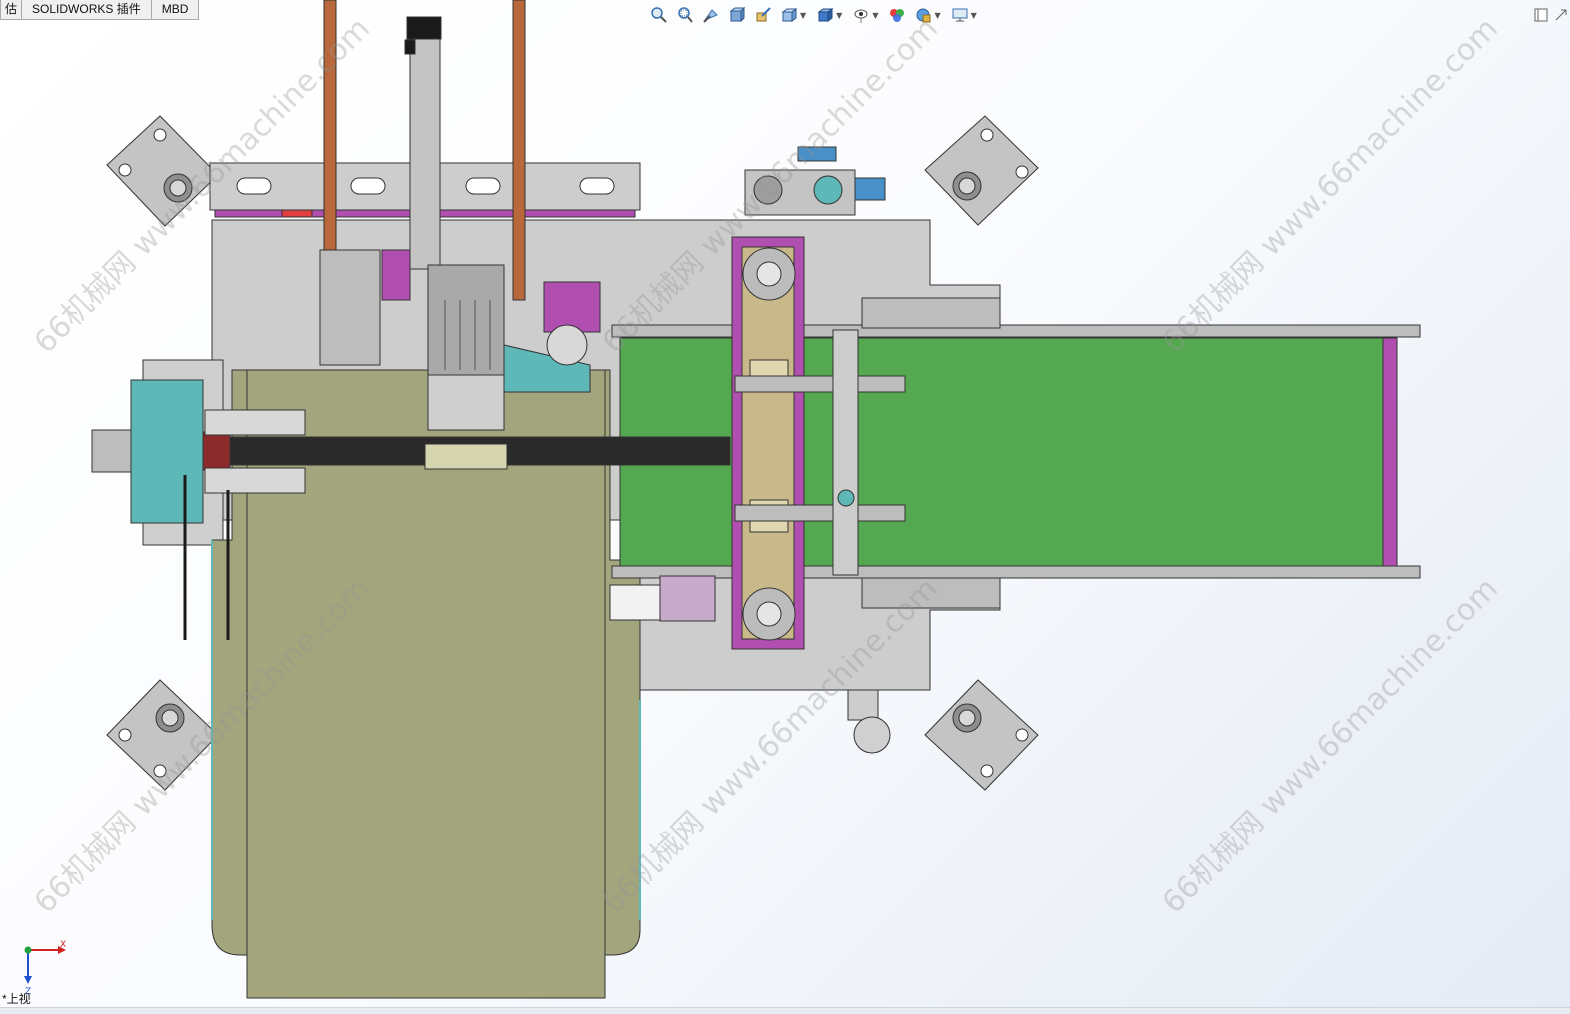 The image size is (1570, 1014). Describe the element at coordinates (768, 443) in the screenshot. I see `vertical-belt-assembly` at that location.